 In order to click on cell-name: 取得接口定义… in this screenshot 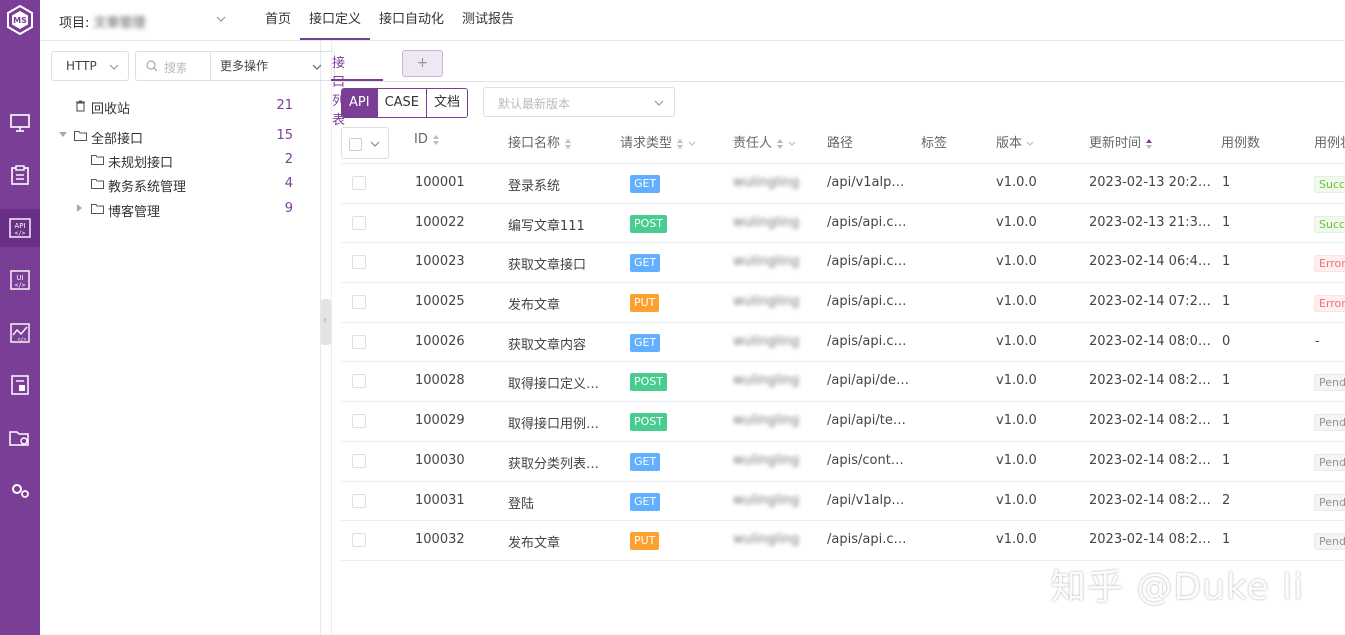, I will do `click(553, 382)`.